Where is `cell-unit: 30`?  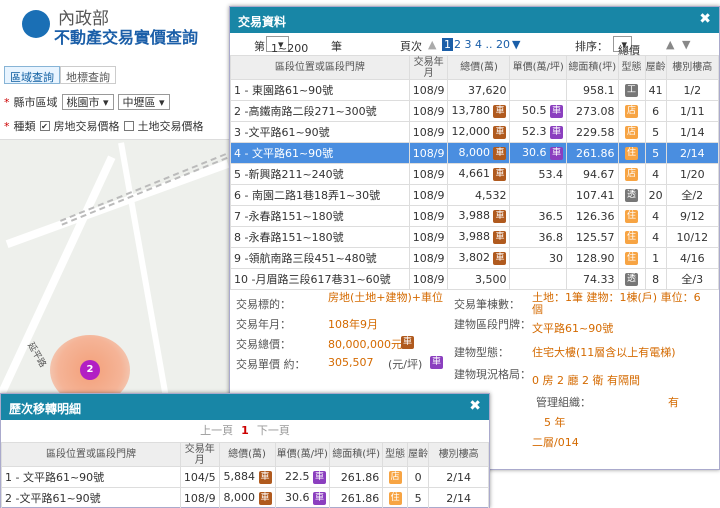
cell-unit: 30 is located at coordinates (538, 258).